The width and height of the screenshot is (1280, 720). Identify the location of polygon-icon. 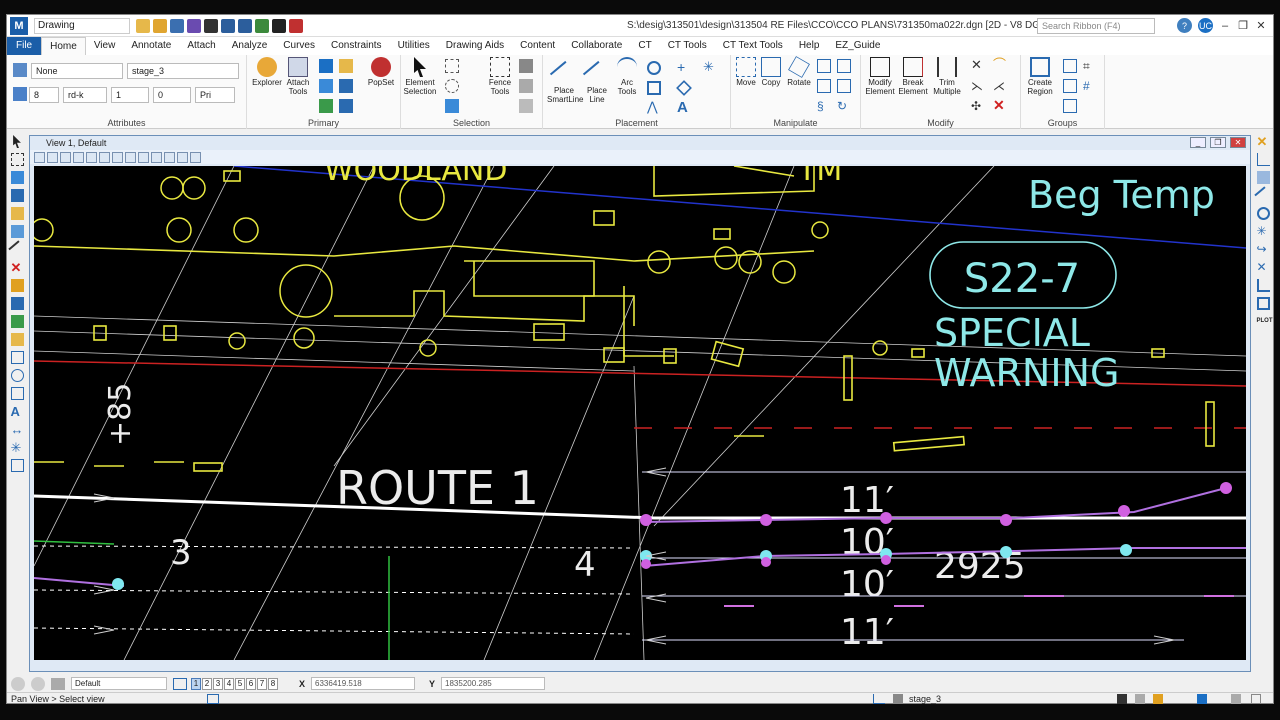
(684, 88).